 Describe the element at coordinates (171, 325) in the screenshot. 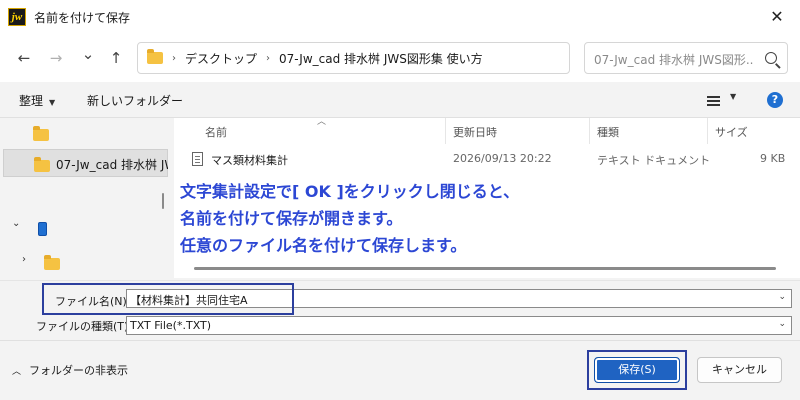

I see `filetype-value: TXT File(*.TXT)` at that location.